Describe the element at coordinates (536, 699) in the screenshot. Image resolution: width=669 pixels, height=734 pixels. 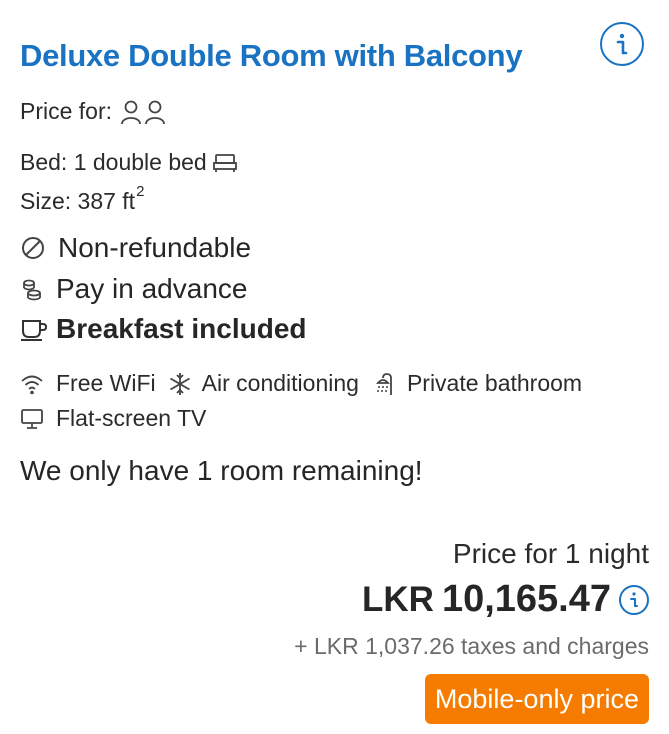
I see `mobile-only-badge: Mobile-only price` at that location.